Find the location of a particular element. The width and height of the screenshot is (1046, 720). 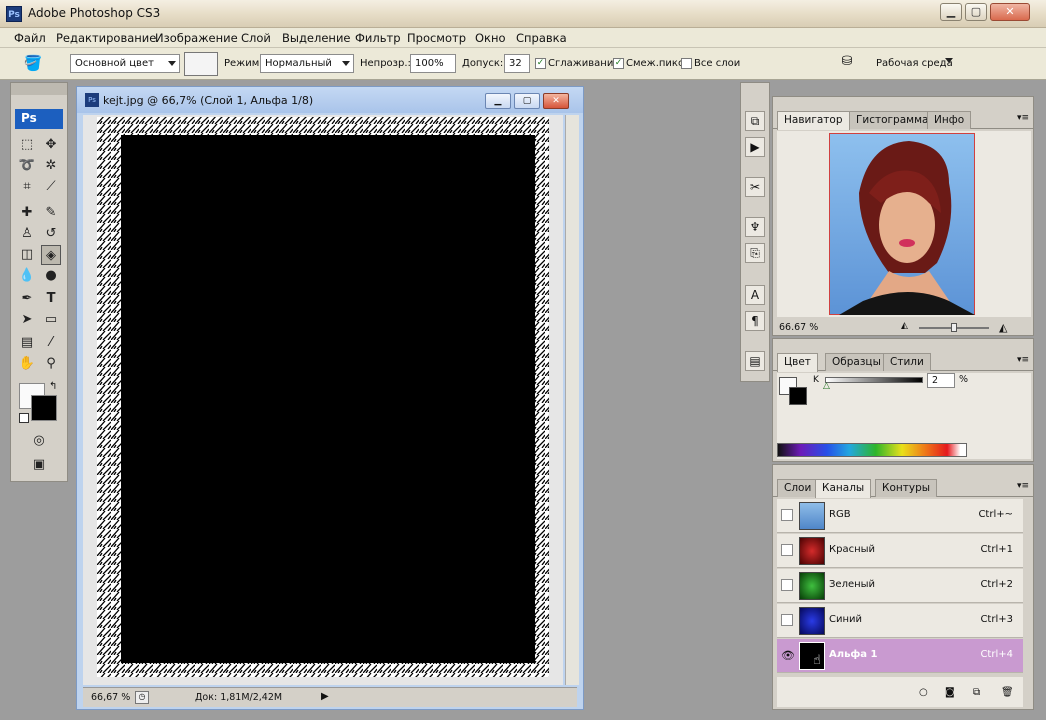

doc-maximize-button: ▢ is located at coordinates (527, 101).